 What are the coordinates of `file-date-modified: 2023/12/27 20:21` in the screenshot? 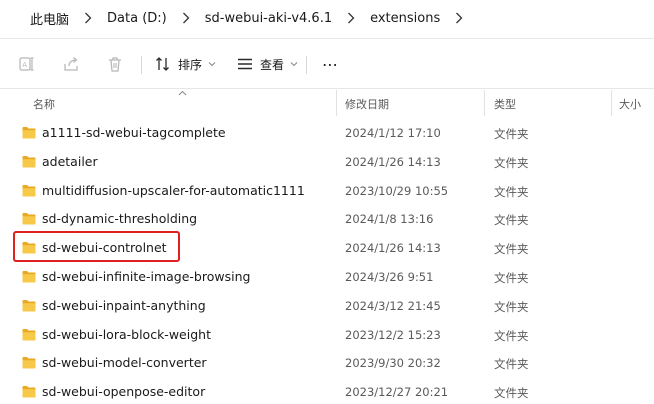 It's located at (397, 392).